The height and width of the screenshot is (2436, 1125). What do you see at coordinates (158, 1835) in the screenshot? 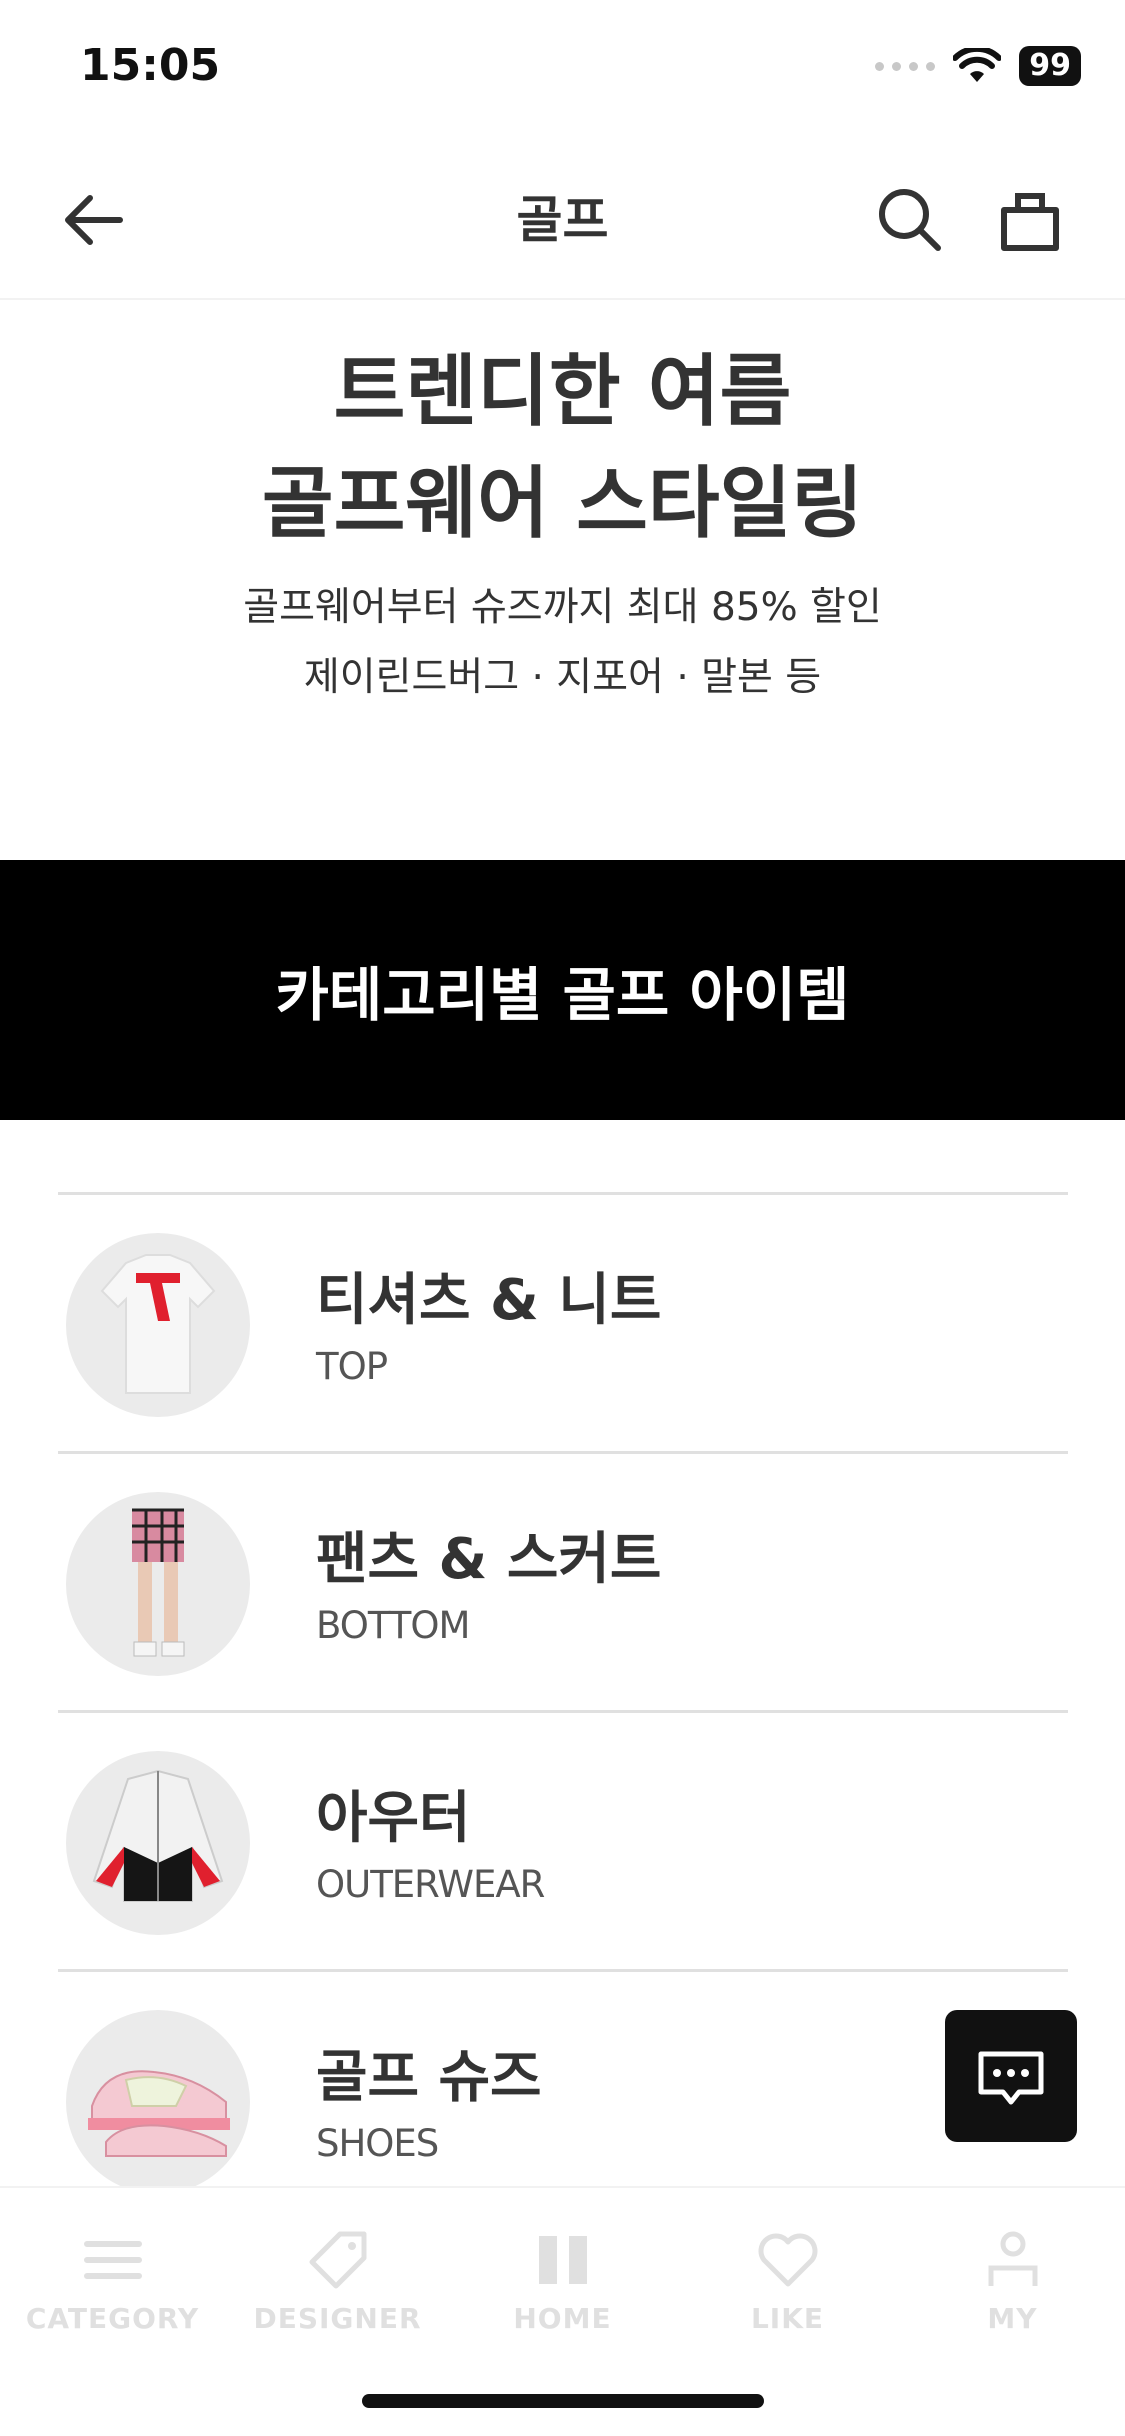
I see `jacket-image` at bounding box center [158, 1835].